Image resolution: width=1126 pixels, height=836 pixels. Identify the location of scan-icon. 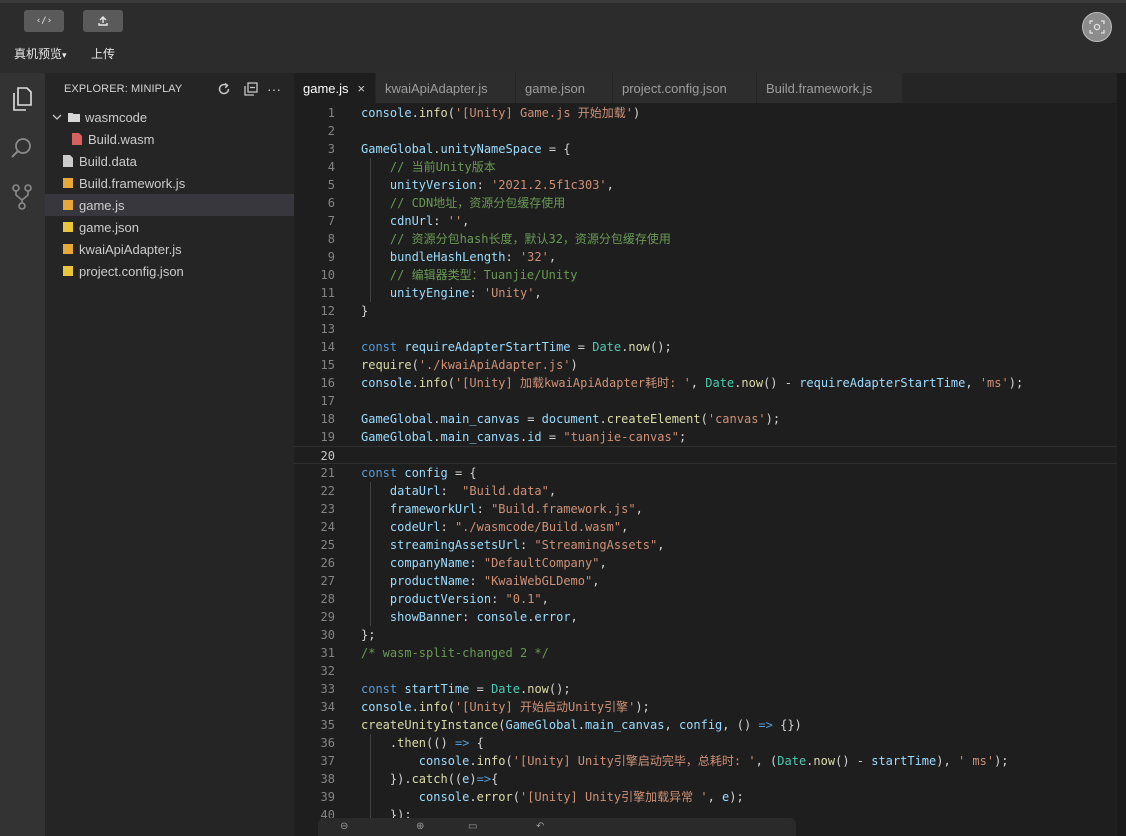
(1097, 27).